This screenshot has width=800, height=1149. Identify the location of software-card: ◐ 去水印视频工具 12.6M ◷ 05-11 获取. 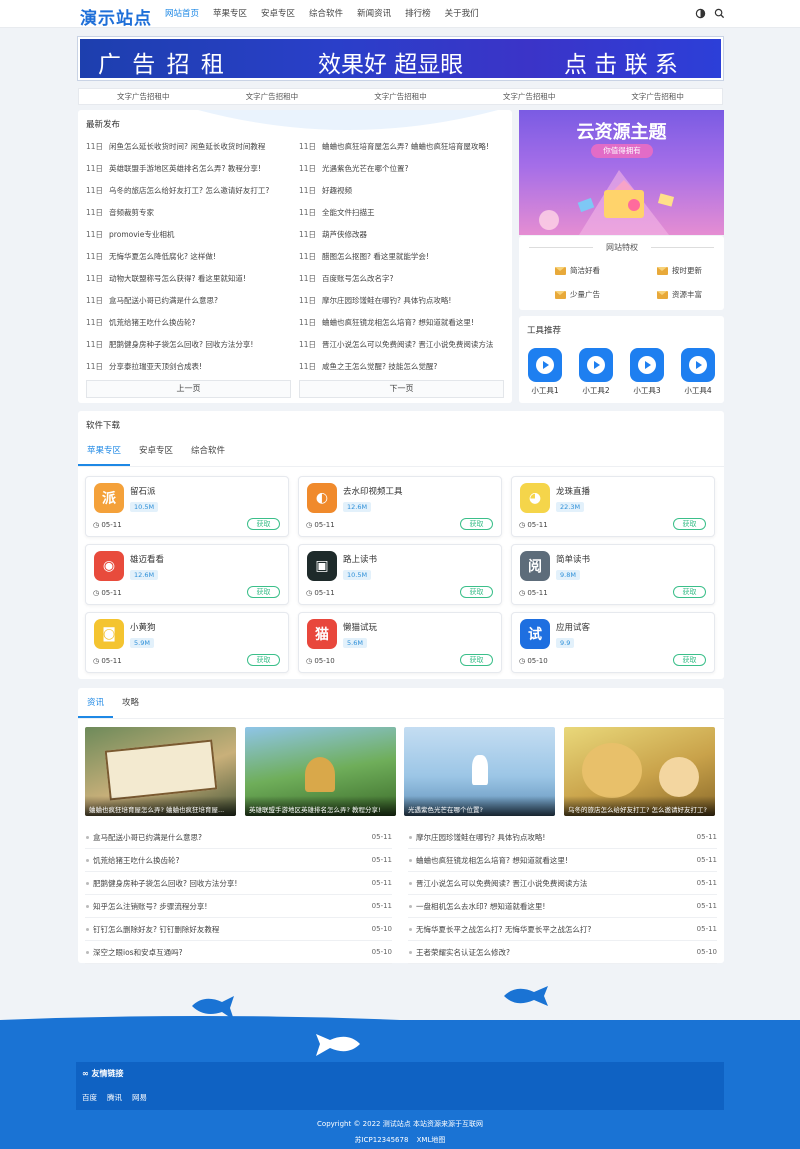
(400, 506).